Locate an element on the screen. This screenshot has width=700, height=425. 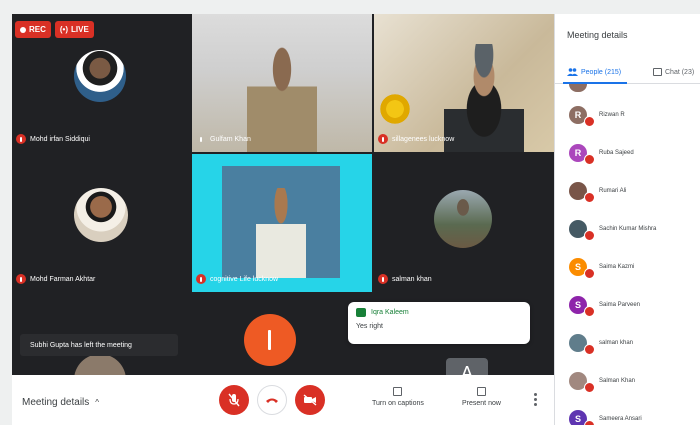
chat-notification: Iqra Kaleem Yes right is located at coordinates (439, 323).